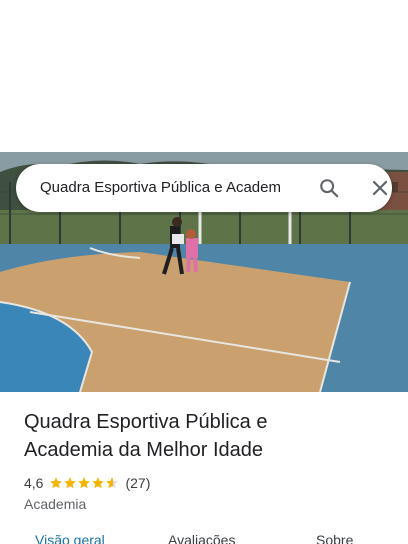 This screenshot has height=544, width=408. What do you see at coordinates (34, 483) in the screenshot?
I see `rating-value: 4,6` at bounding box center [34, 483].